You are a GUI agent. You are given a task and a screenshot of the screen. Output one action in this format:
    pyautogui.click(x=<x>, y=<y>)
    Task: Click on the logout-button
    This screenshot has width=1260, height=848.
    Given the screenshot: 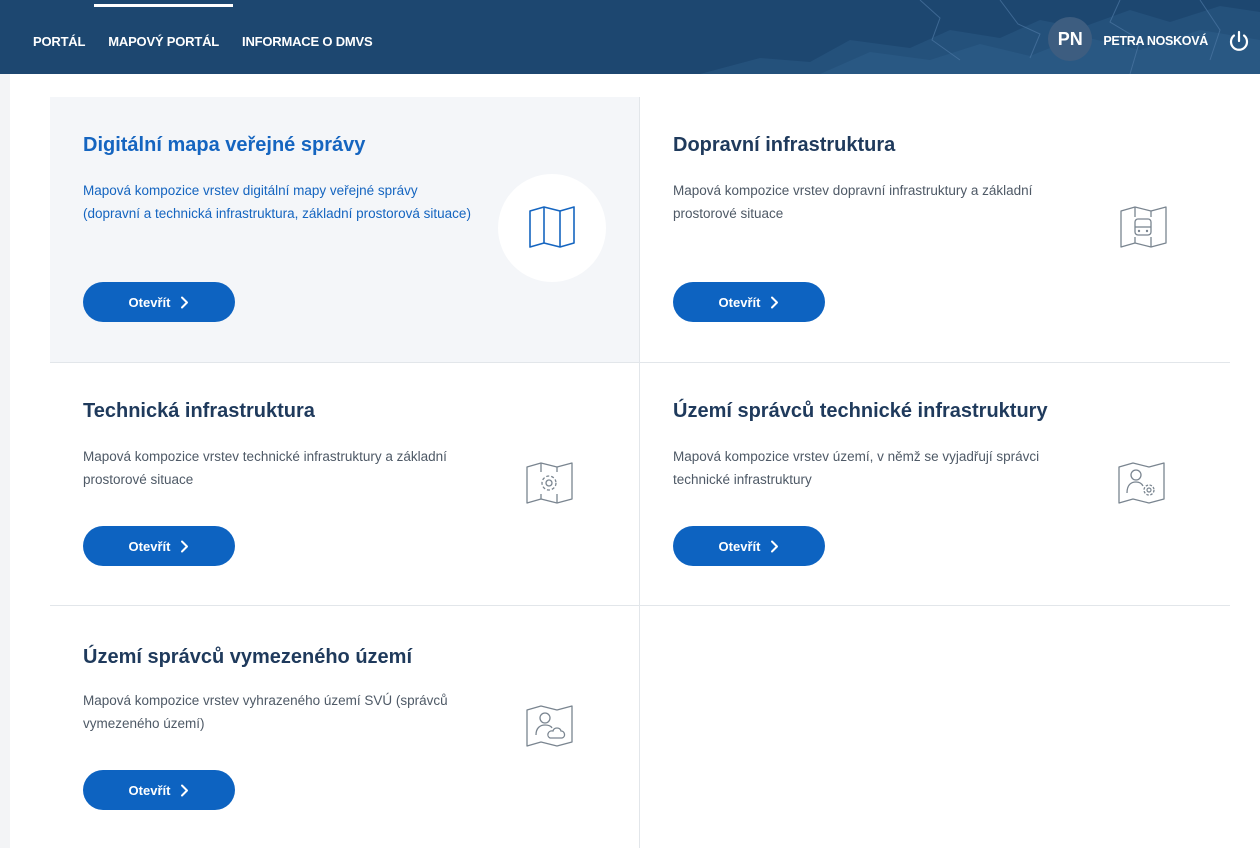 What is the action you would take?
    pyautogui.click(x=1244, y=41)
    